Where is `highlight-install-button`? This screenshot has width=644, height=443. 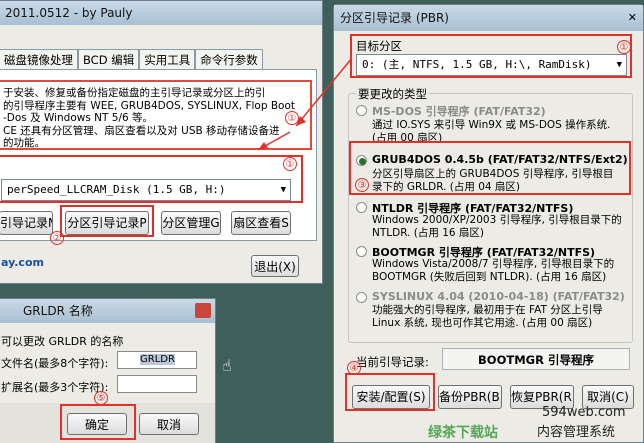 highlight-install-button is located at coordinates (390, 392).